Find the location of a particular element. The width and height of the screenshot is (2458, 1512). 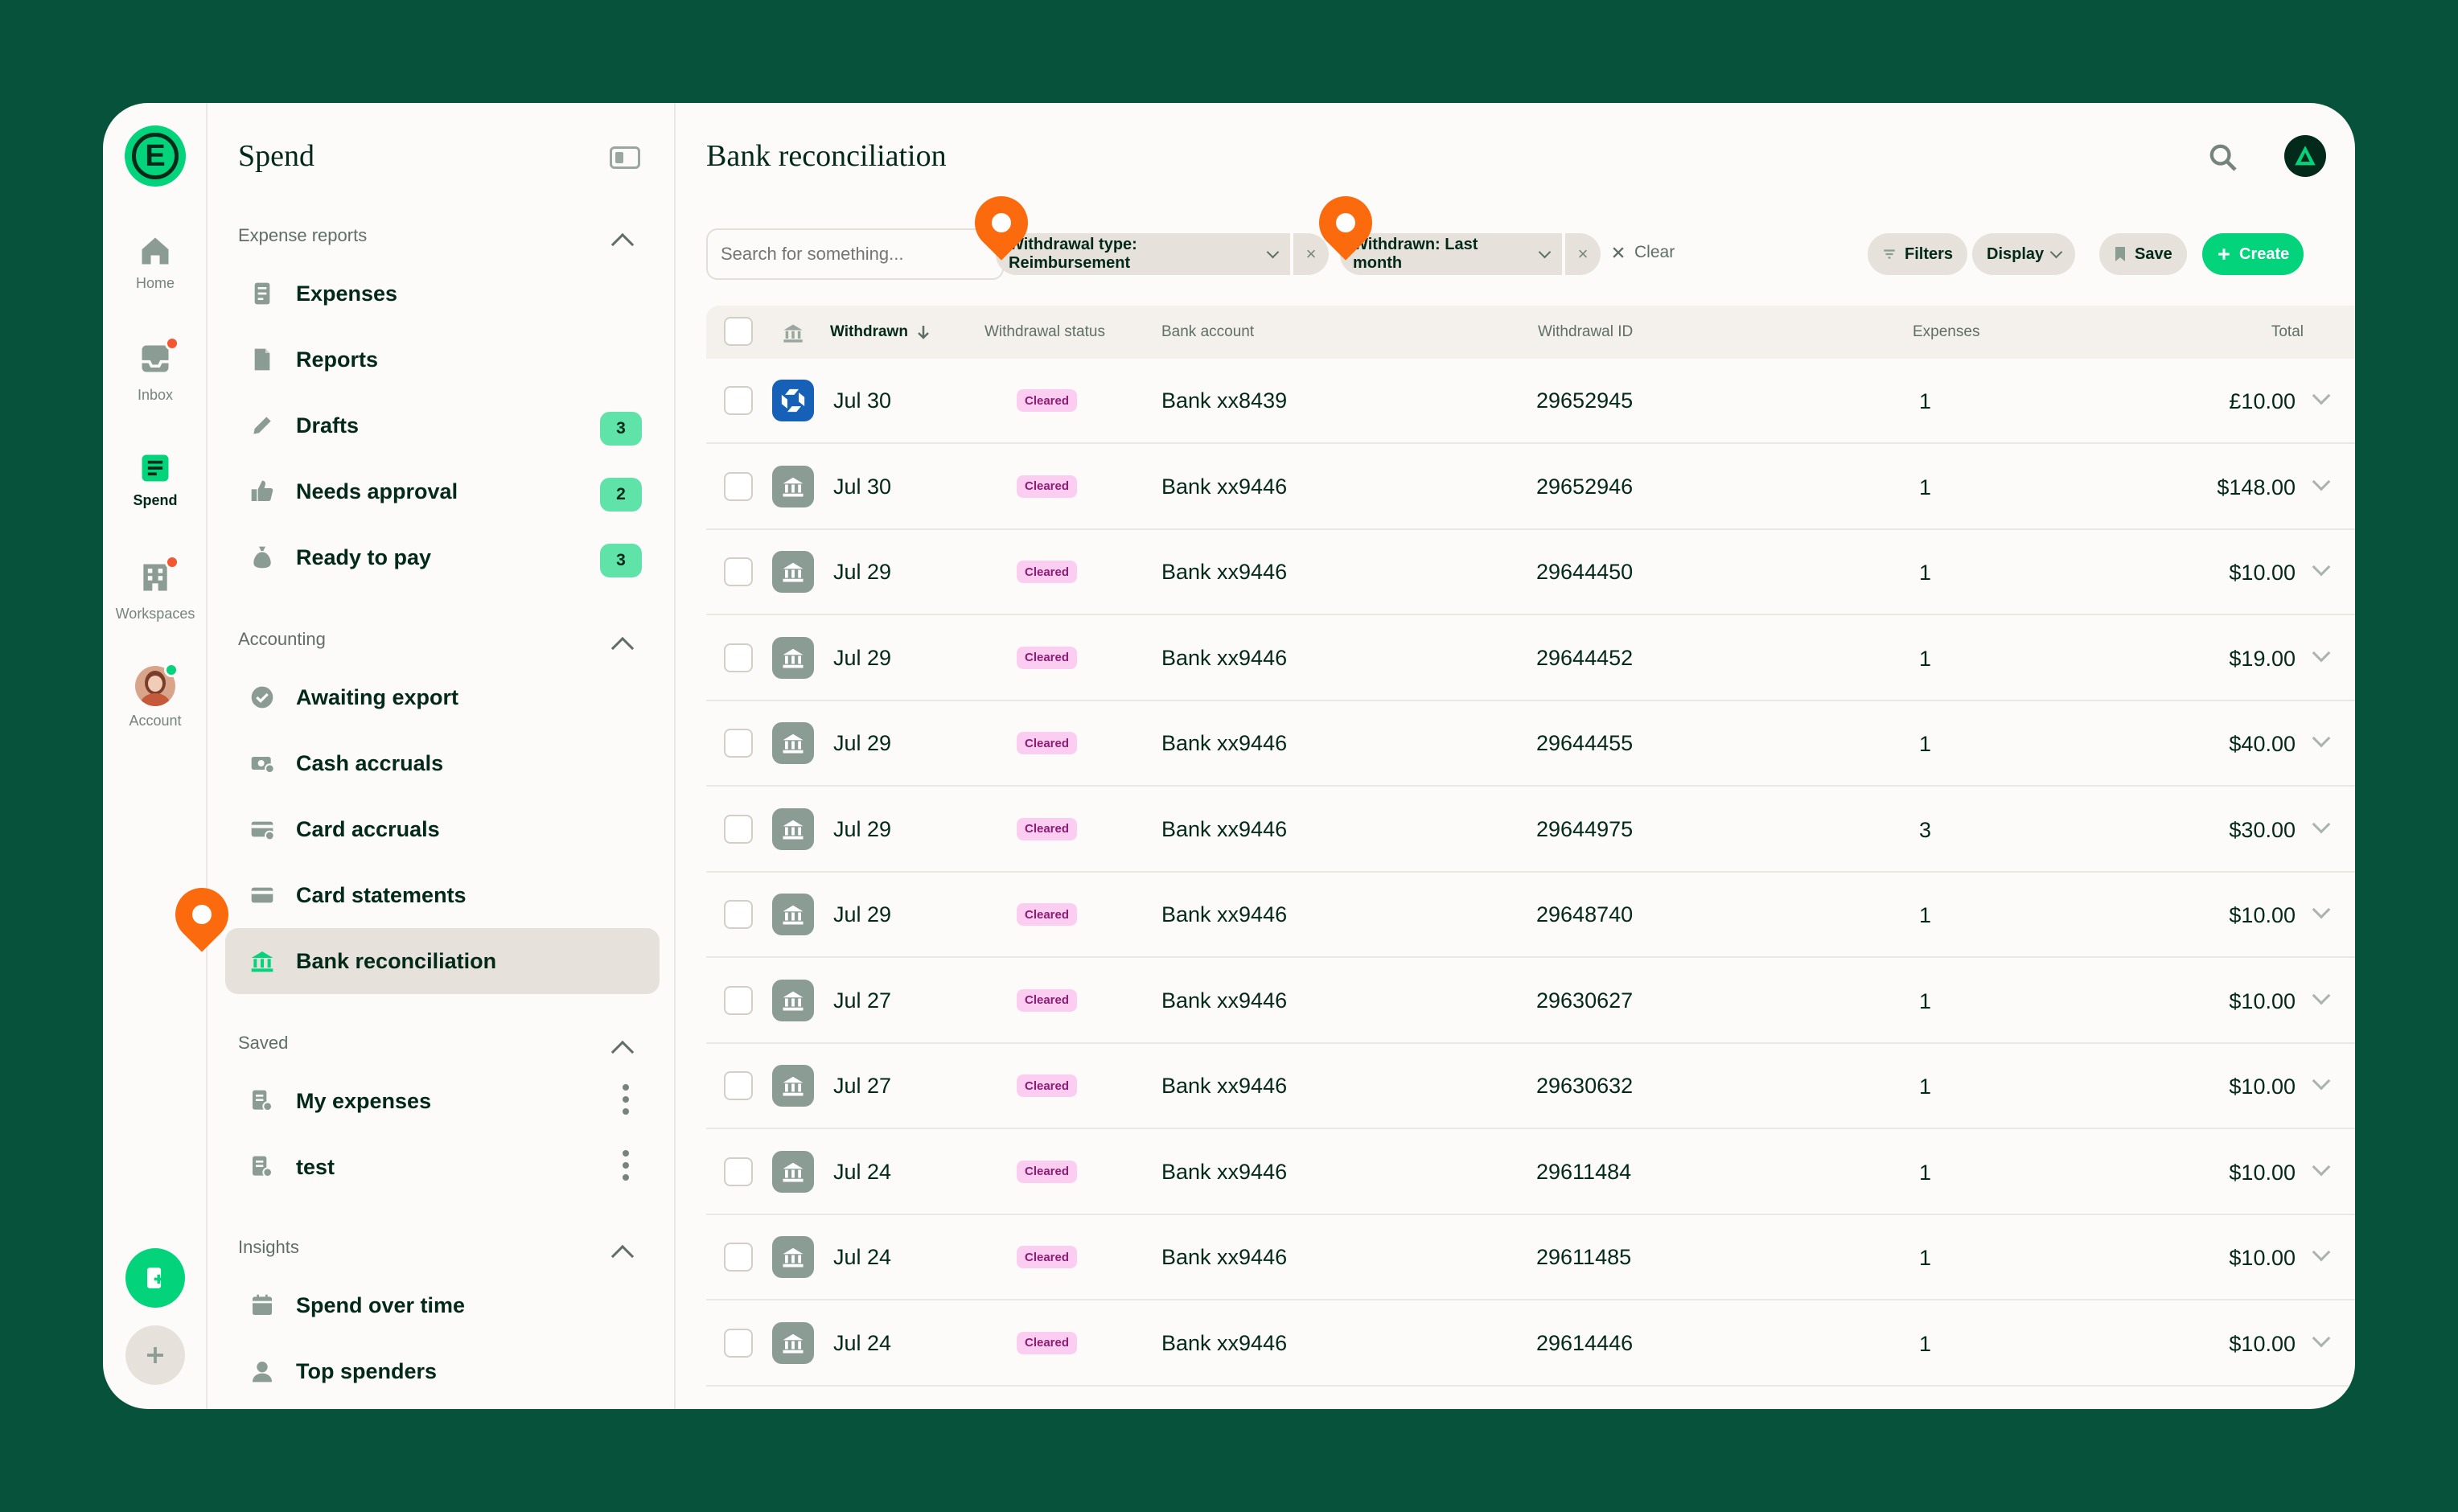

table-row: Jul 24 Cleared Bank xx9446 29611485 1 $10.00 is located at coordinates (1530, 1258).